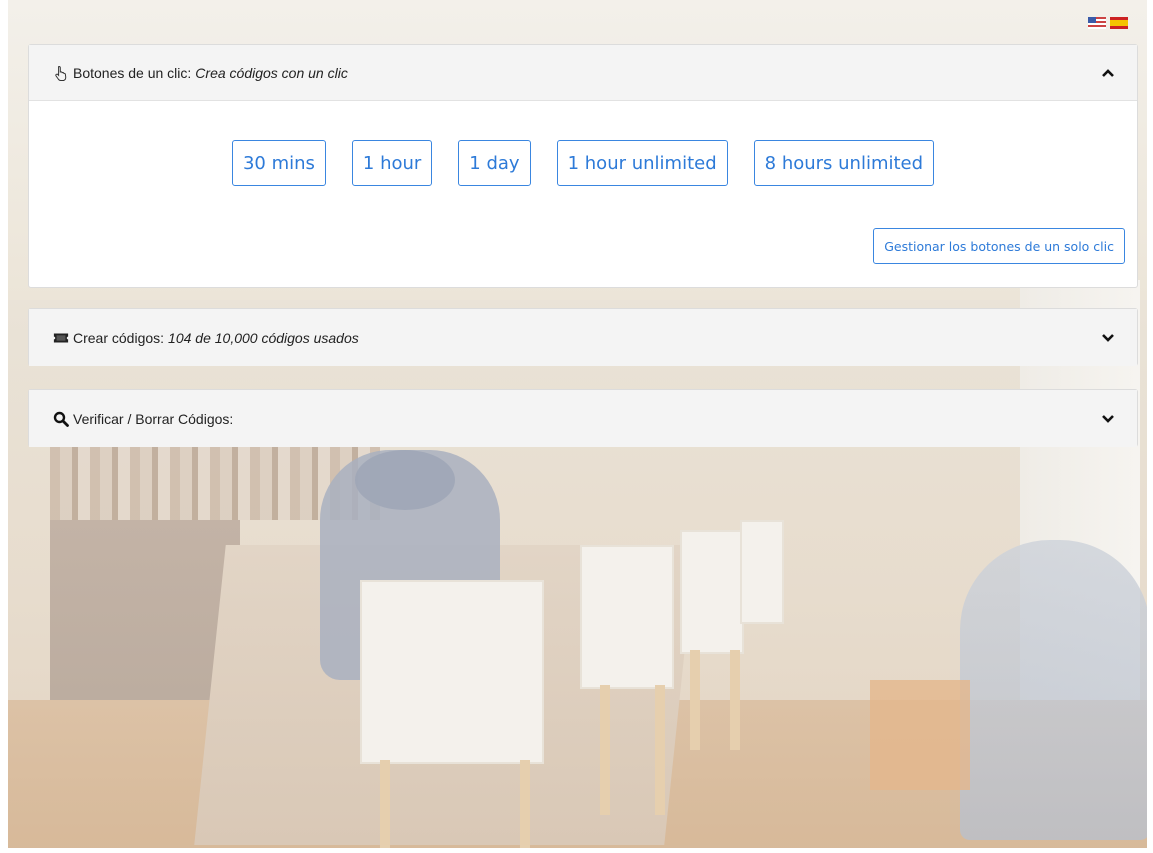  Describe the element at coordinates (278, 163) in the screenshot. I see `duration-button-30-mins: 30 mins` at that location.